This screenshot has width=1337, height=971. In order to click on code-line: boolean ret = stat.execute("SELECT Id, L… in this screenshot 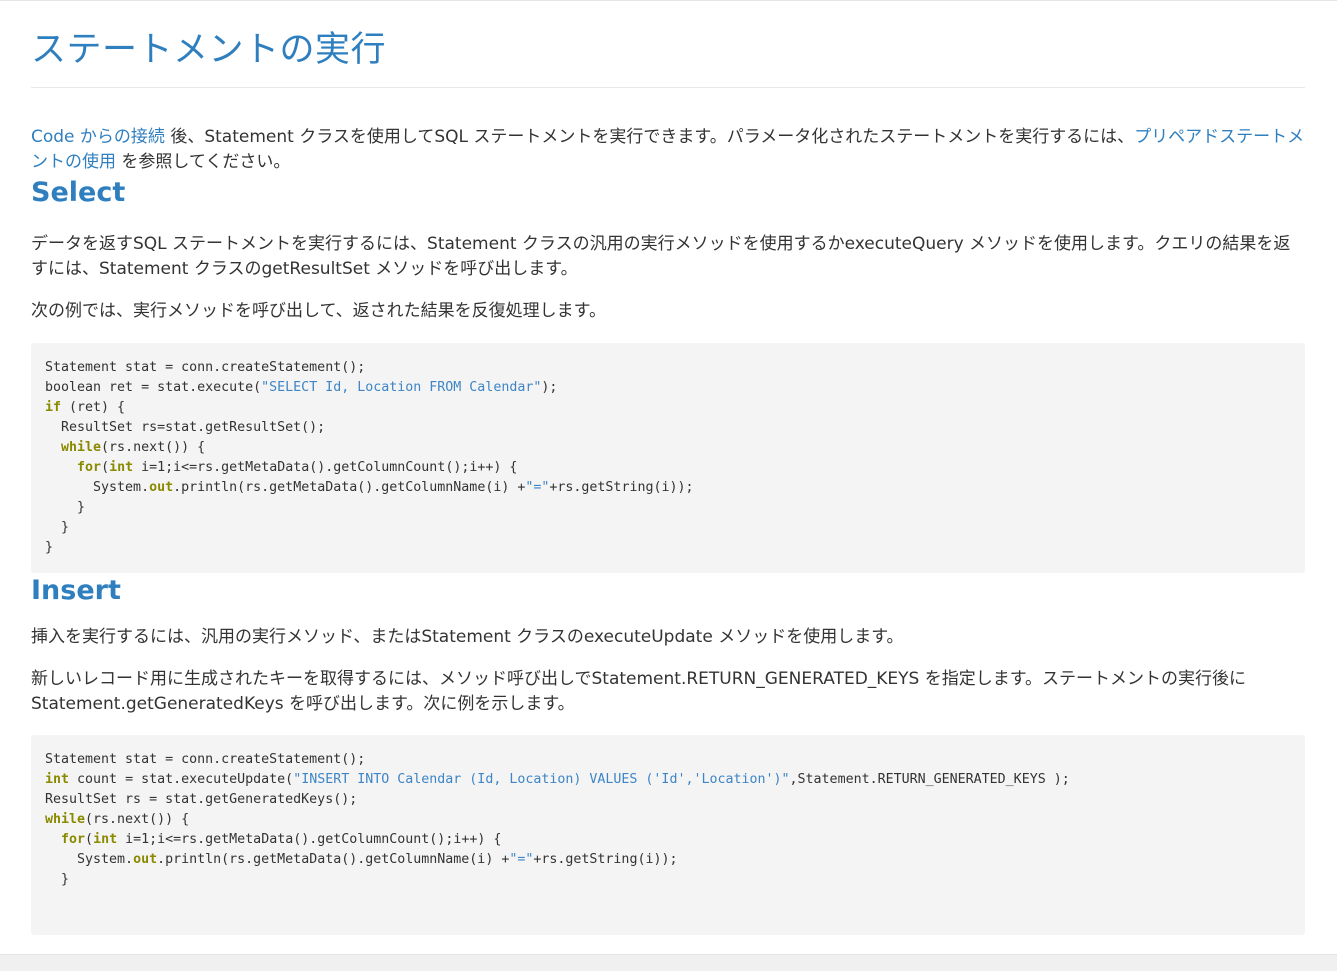, I will do `click(301, 387)`.